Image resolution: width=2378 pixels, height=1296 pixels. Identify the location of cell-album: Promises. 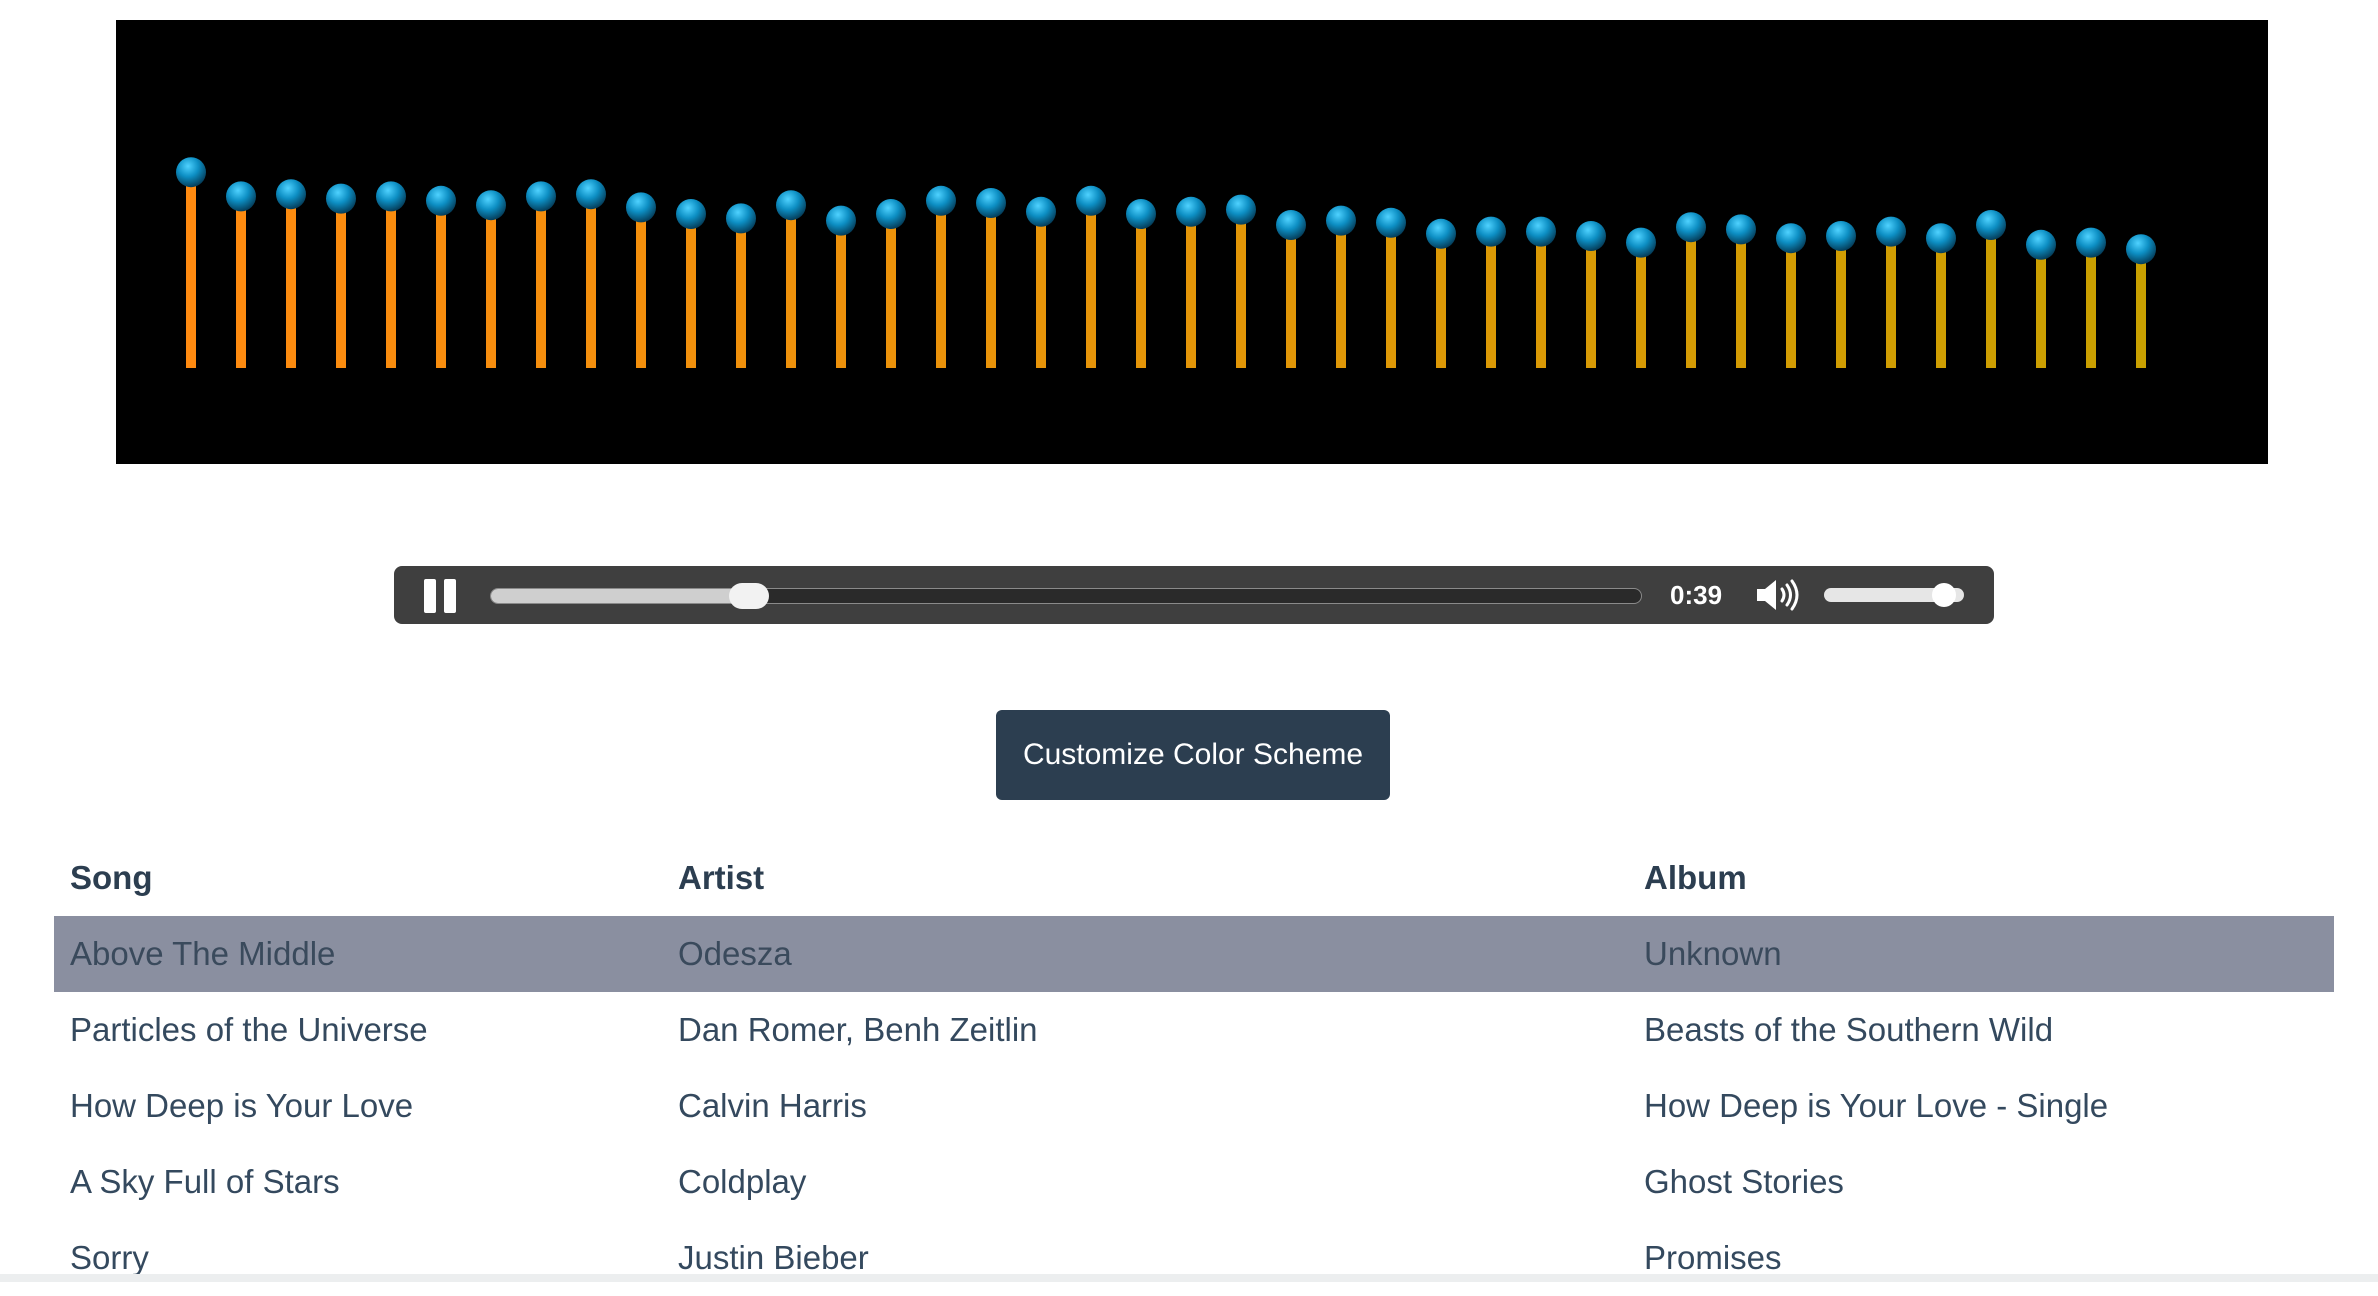
(1713, 1257).